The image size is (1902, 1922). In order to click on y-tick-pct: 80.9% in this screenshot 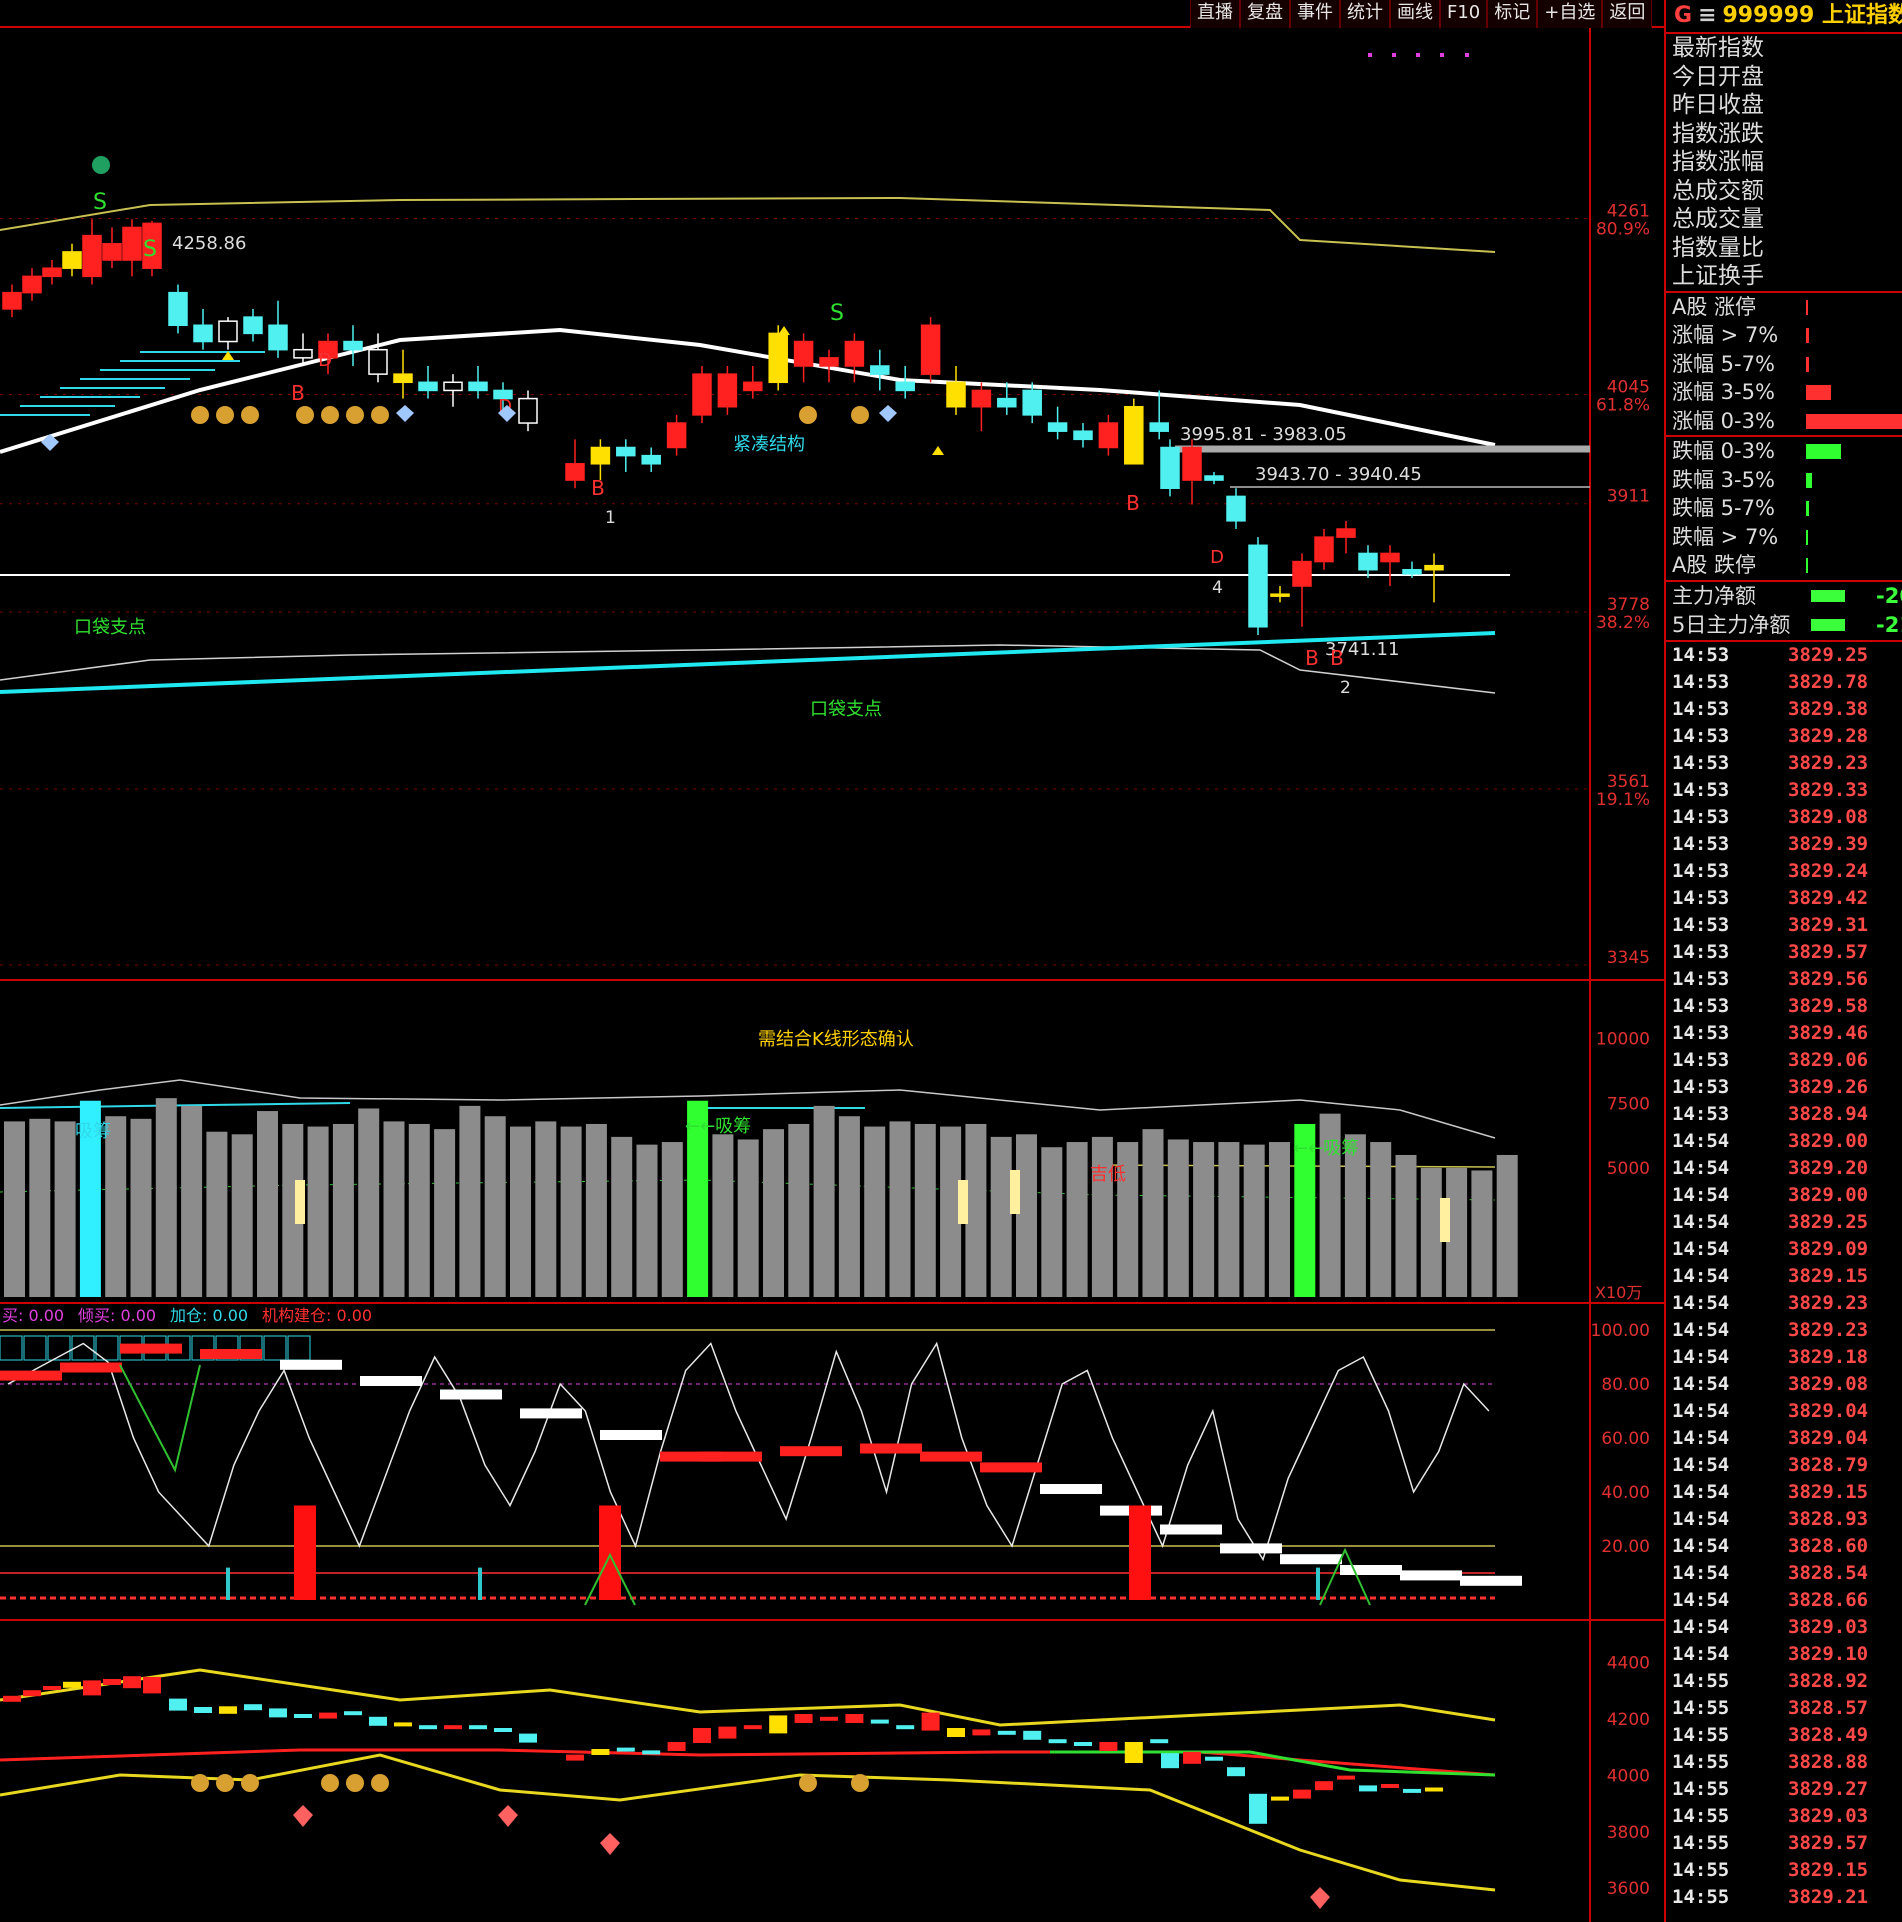, I will do `click(1623, 229)`.